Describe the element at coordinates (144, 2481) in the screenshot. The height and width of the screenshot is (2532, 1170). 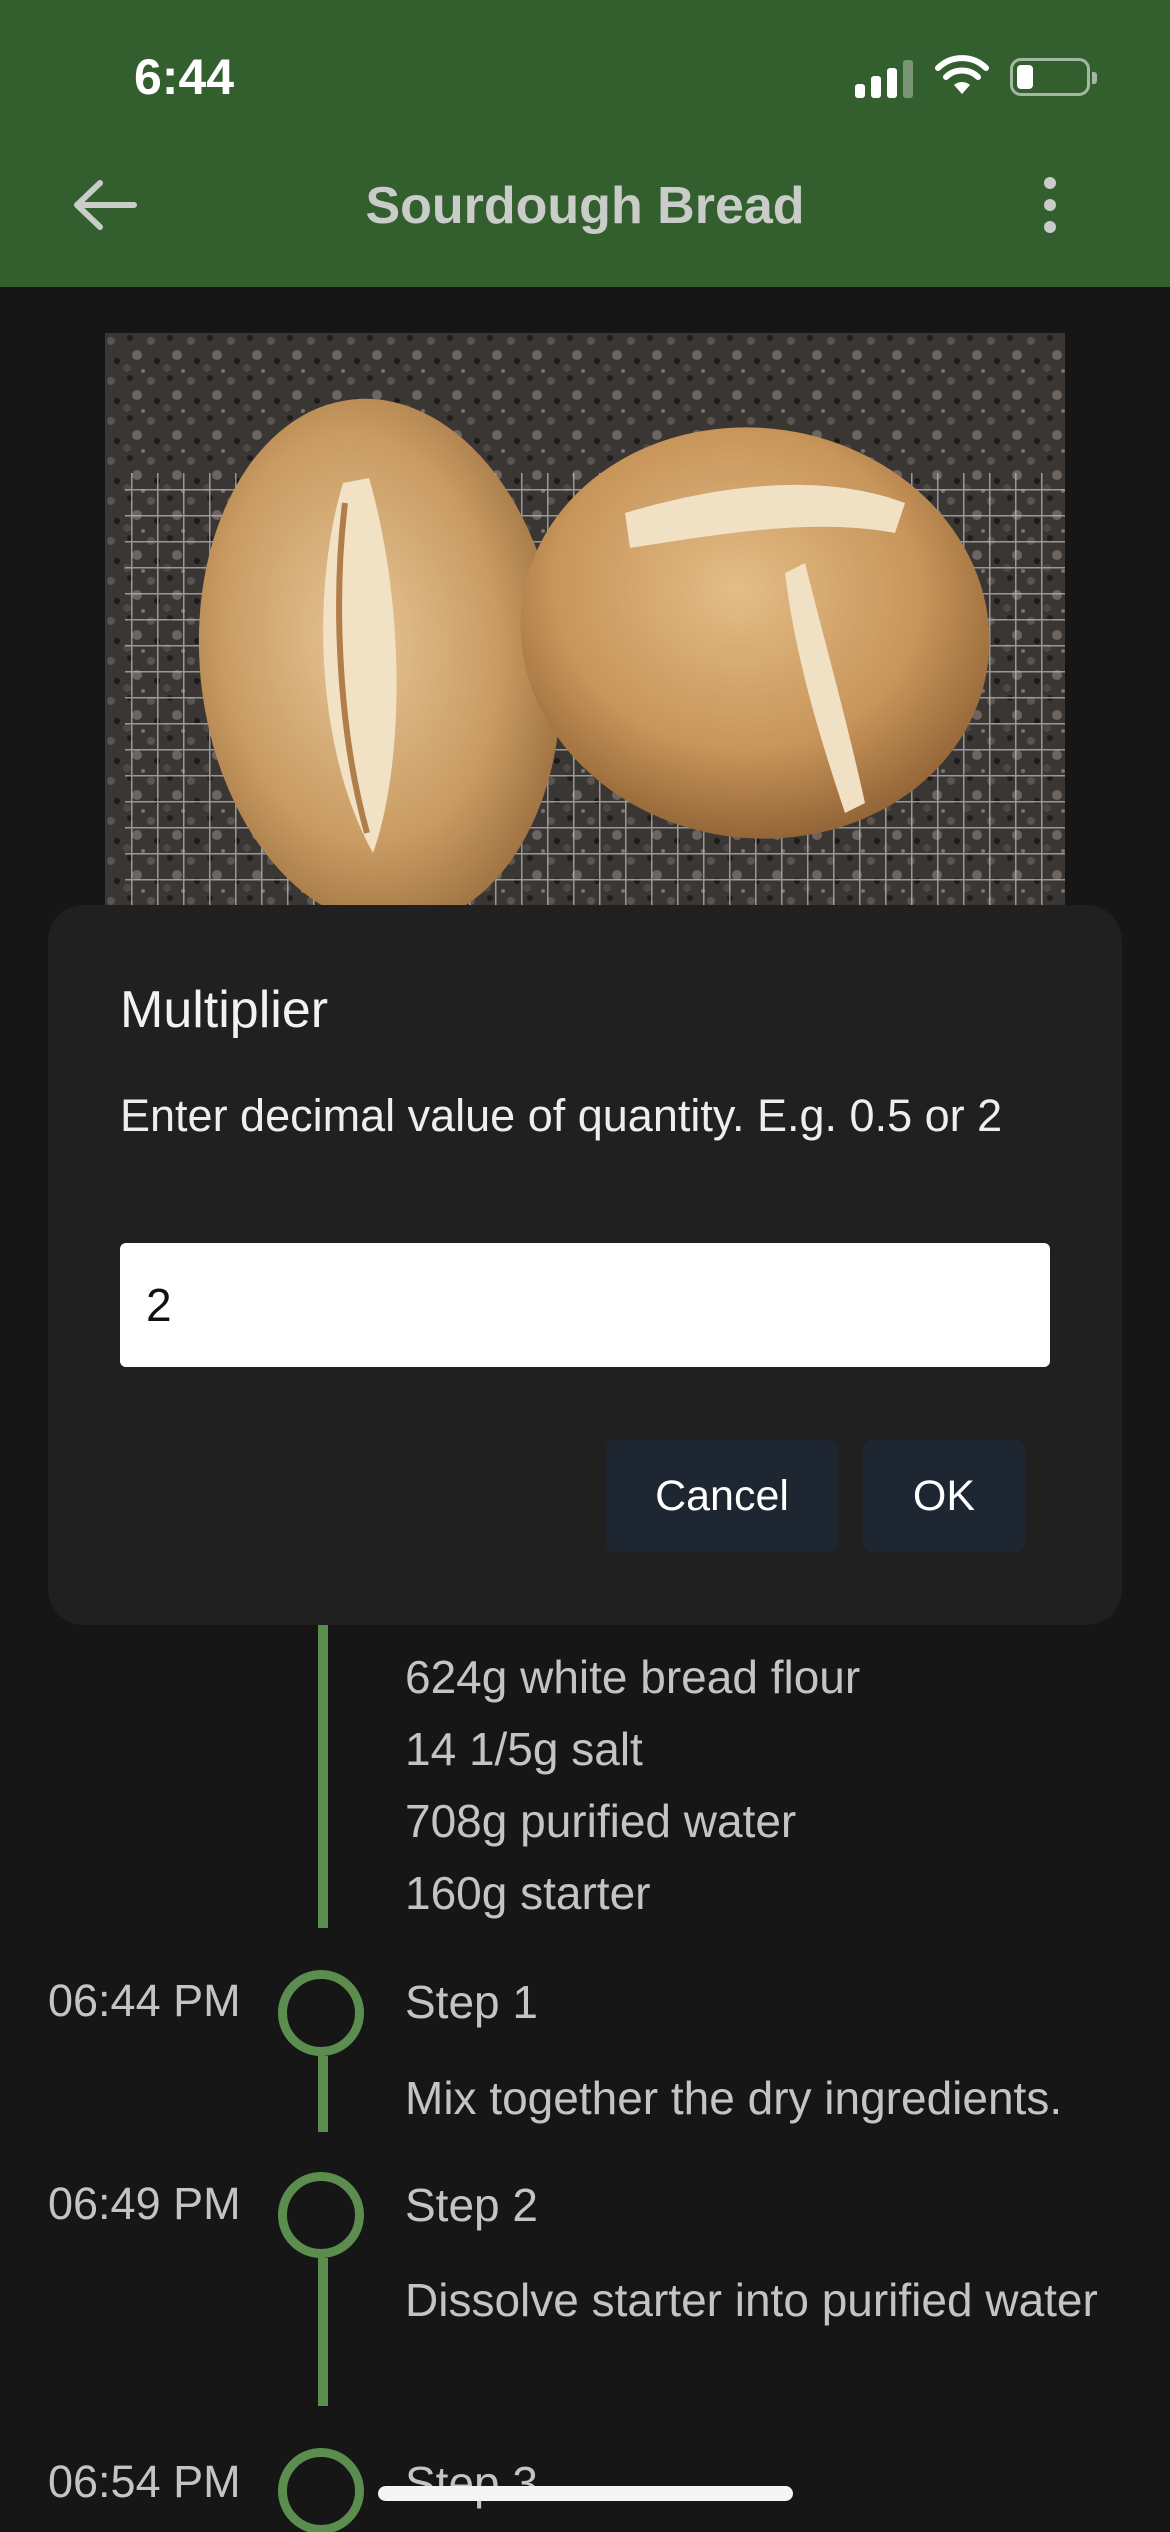
I see `step-time: 06:54 PM` at that location.